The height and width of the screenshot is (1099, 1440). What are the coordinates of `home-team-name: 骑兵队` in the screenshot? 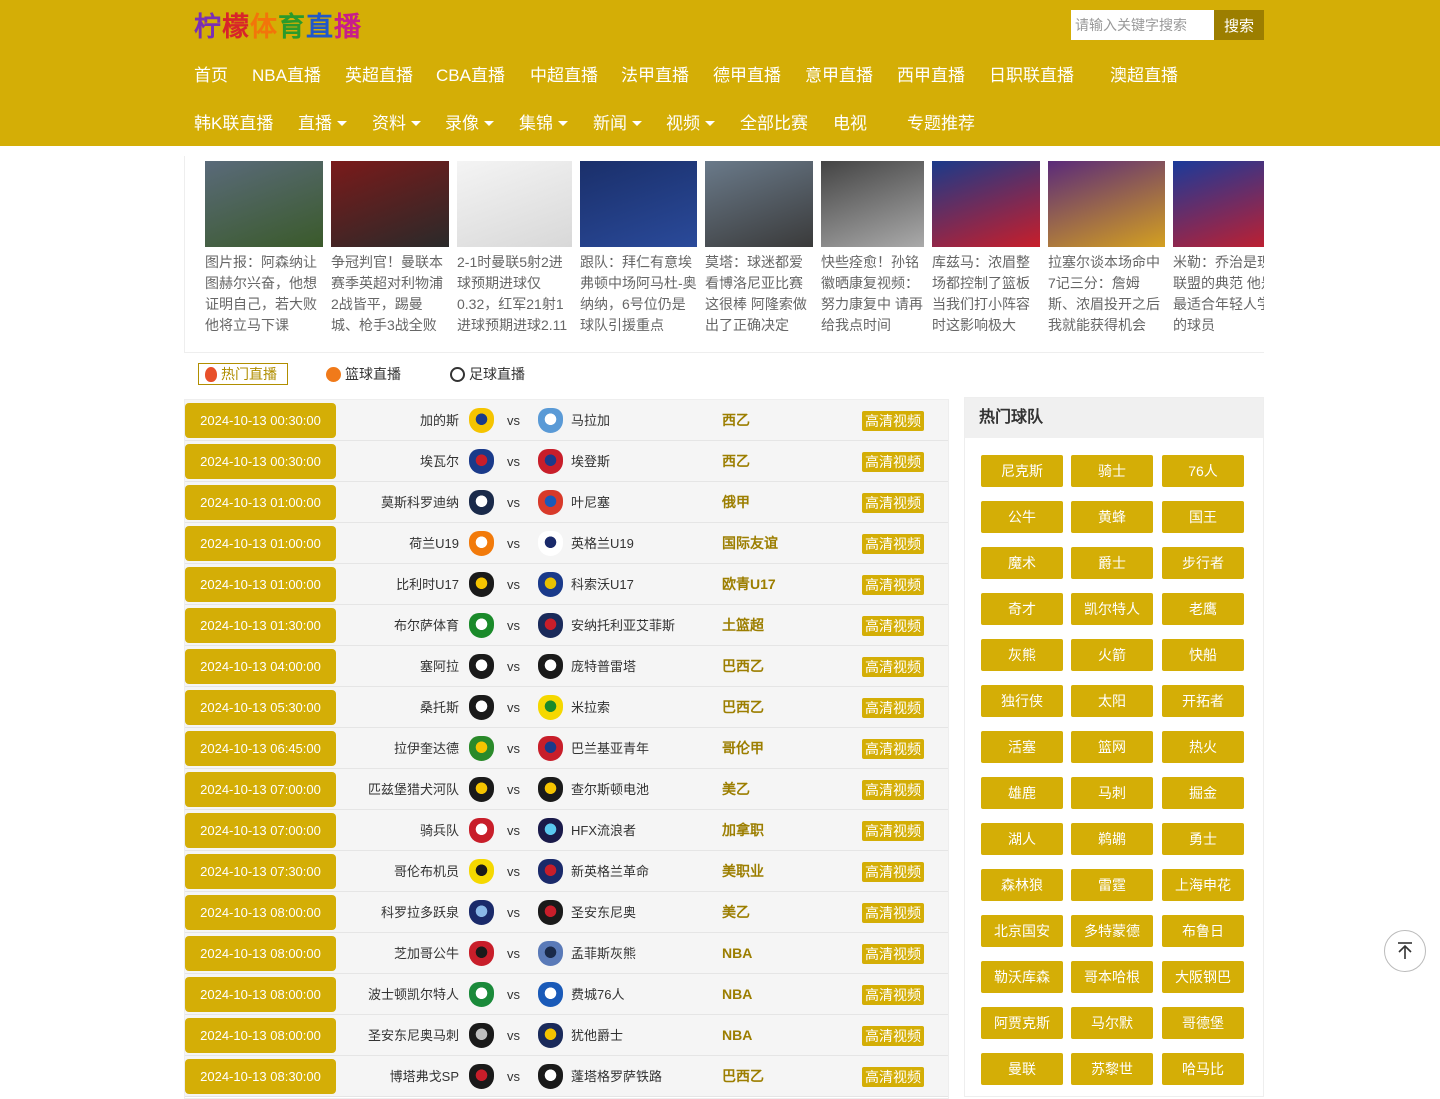 It's located at (439, 830).